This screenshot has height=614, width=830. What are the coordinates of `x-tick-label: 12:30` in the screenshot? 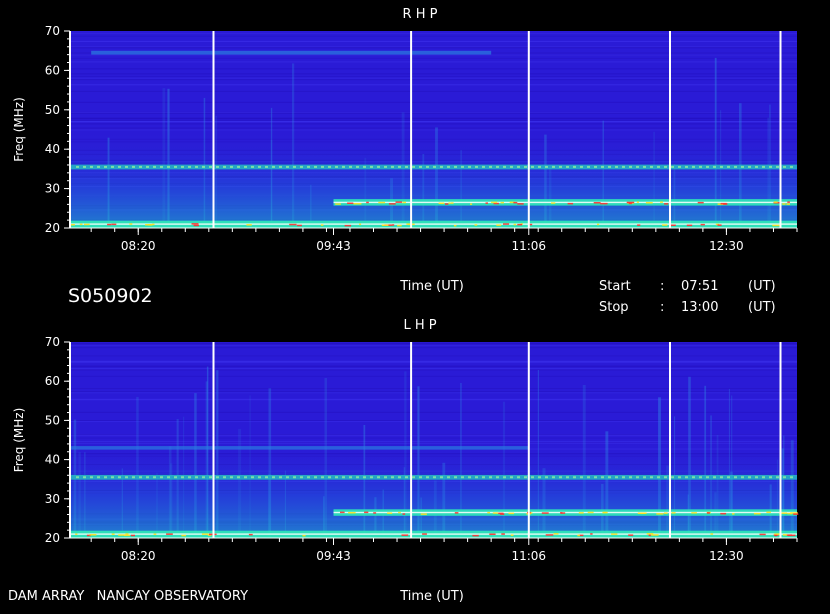 It's located at (726, 556).